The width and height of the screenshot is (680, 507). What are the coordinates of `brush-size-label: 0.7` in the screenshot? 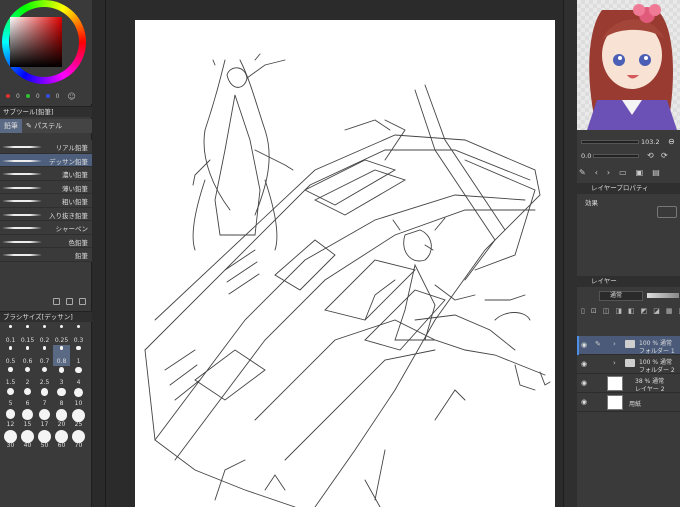 It's located at (44, 361).